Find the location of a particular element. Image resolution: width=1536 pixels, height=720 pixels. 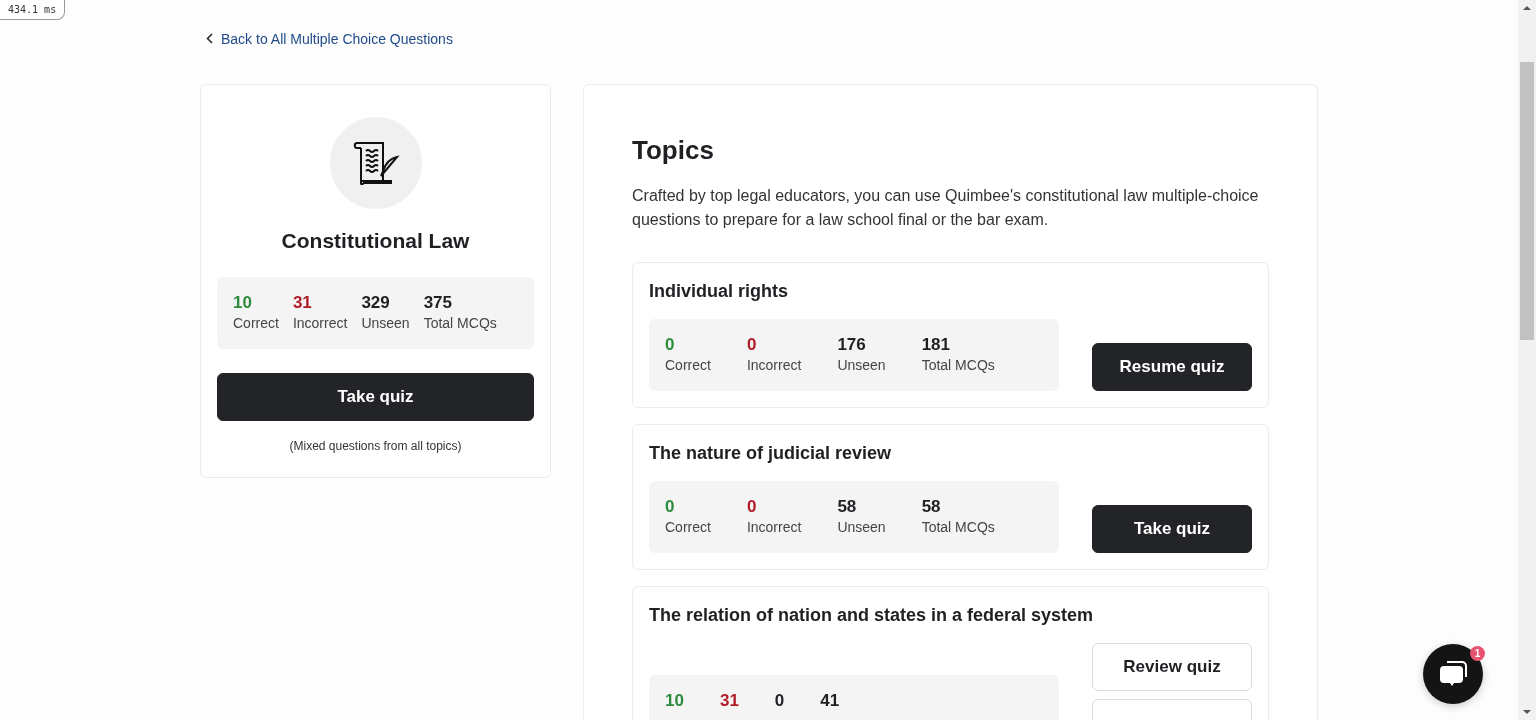

topics-description: Crafted by top legal educators, you can use Quimbee's constitutional law multiple-choice questions to prepare for a law school final or the bar exam. is located at coordinates (946, 208).